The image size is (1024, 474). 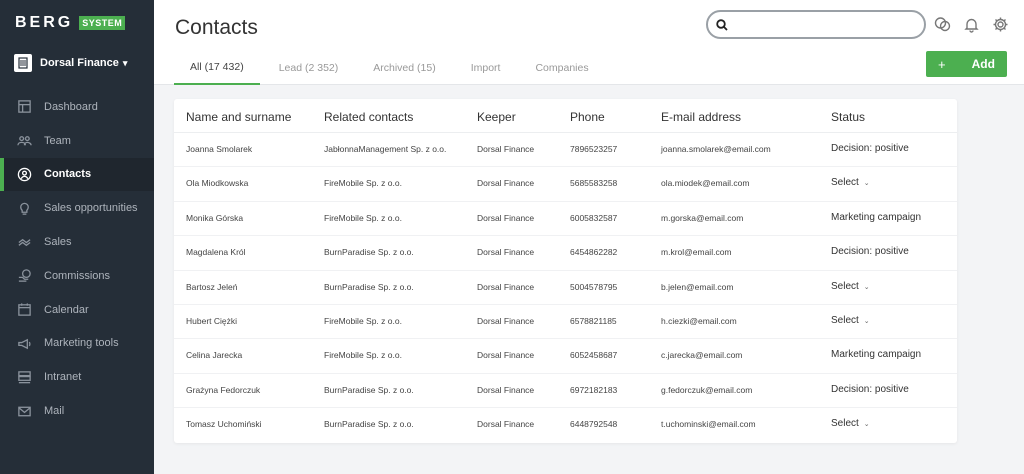 I want to click on phone-number: 6052458687, so click(x=594, y=355).